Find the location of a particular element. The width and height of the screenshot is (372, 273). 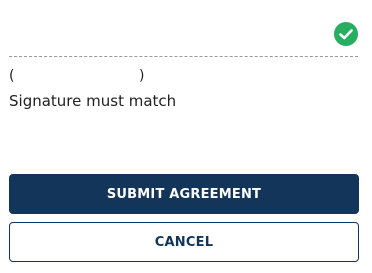

check-circle-icon is located at coordinates (346, 34).